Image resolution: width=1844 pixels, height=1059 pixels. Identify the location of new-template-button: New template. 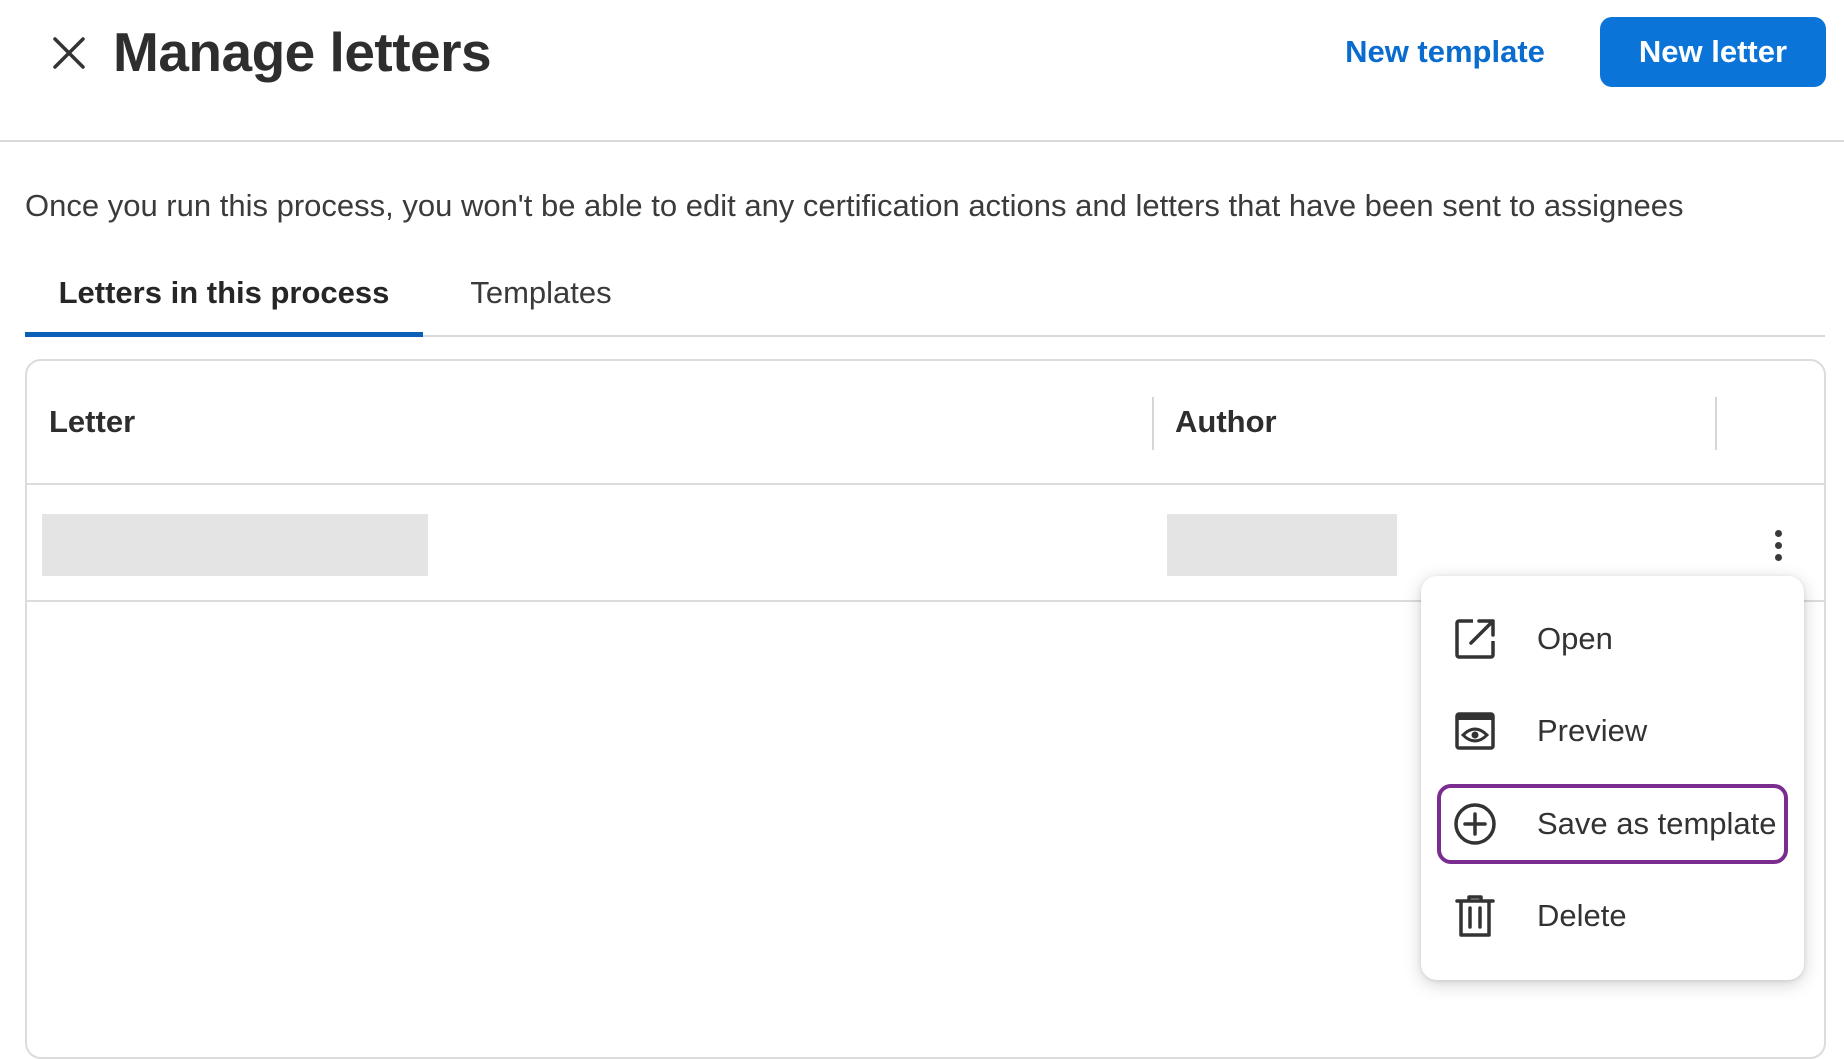
(1445, 52).